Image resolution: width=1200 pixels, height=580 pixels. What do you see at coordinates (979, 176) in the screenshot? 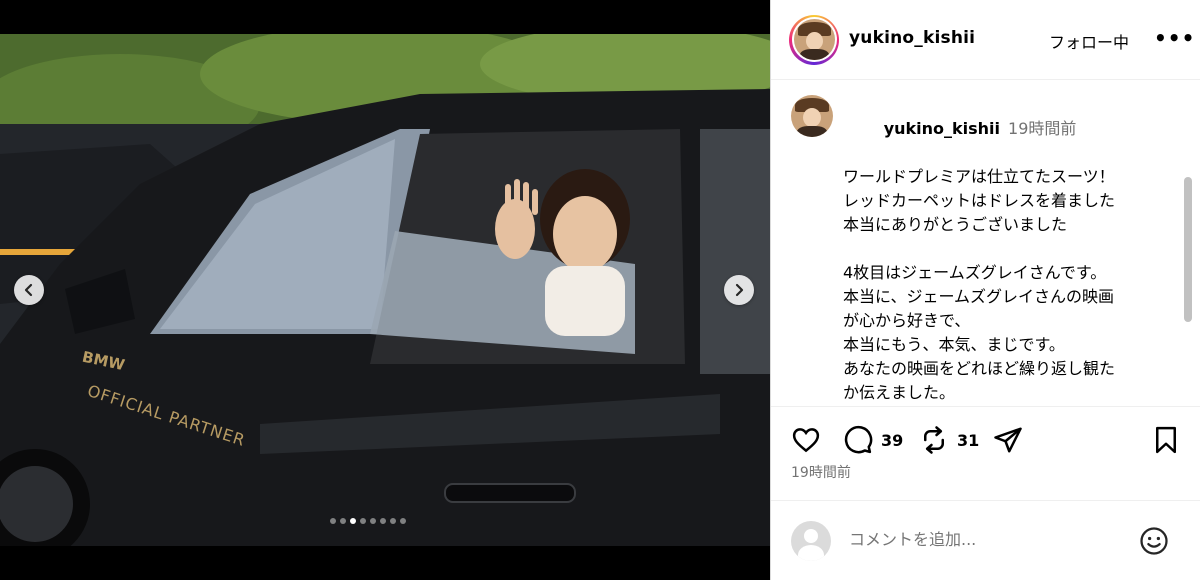
I see `caption-line: ワールドプレミアは仕立てたスーツ！` at bounding box center [979, 176].